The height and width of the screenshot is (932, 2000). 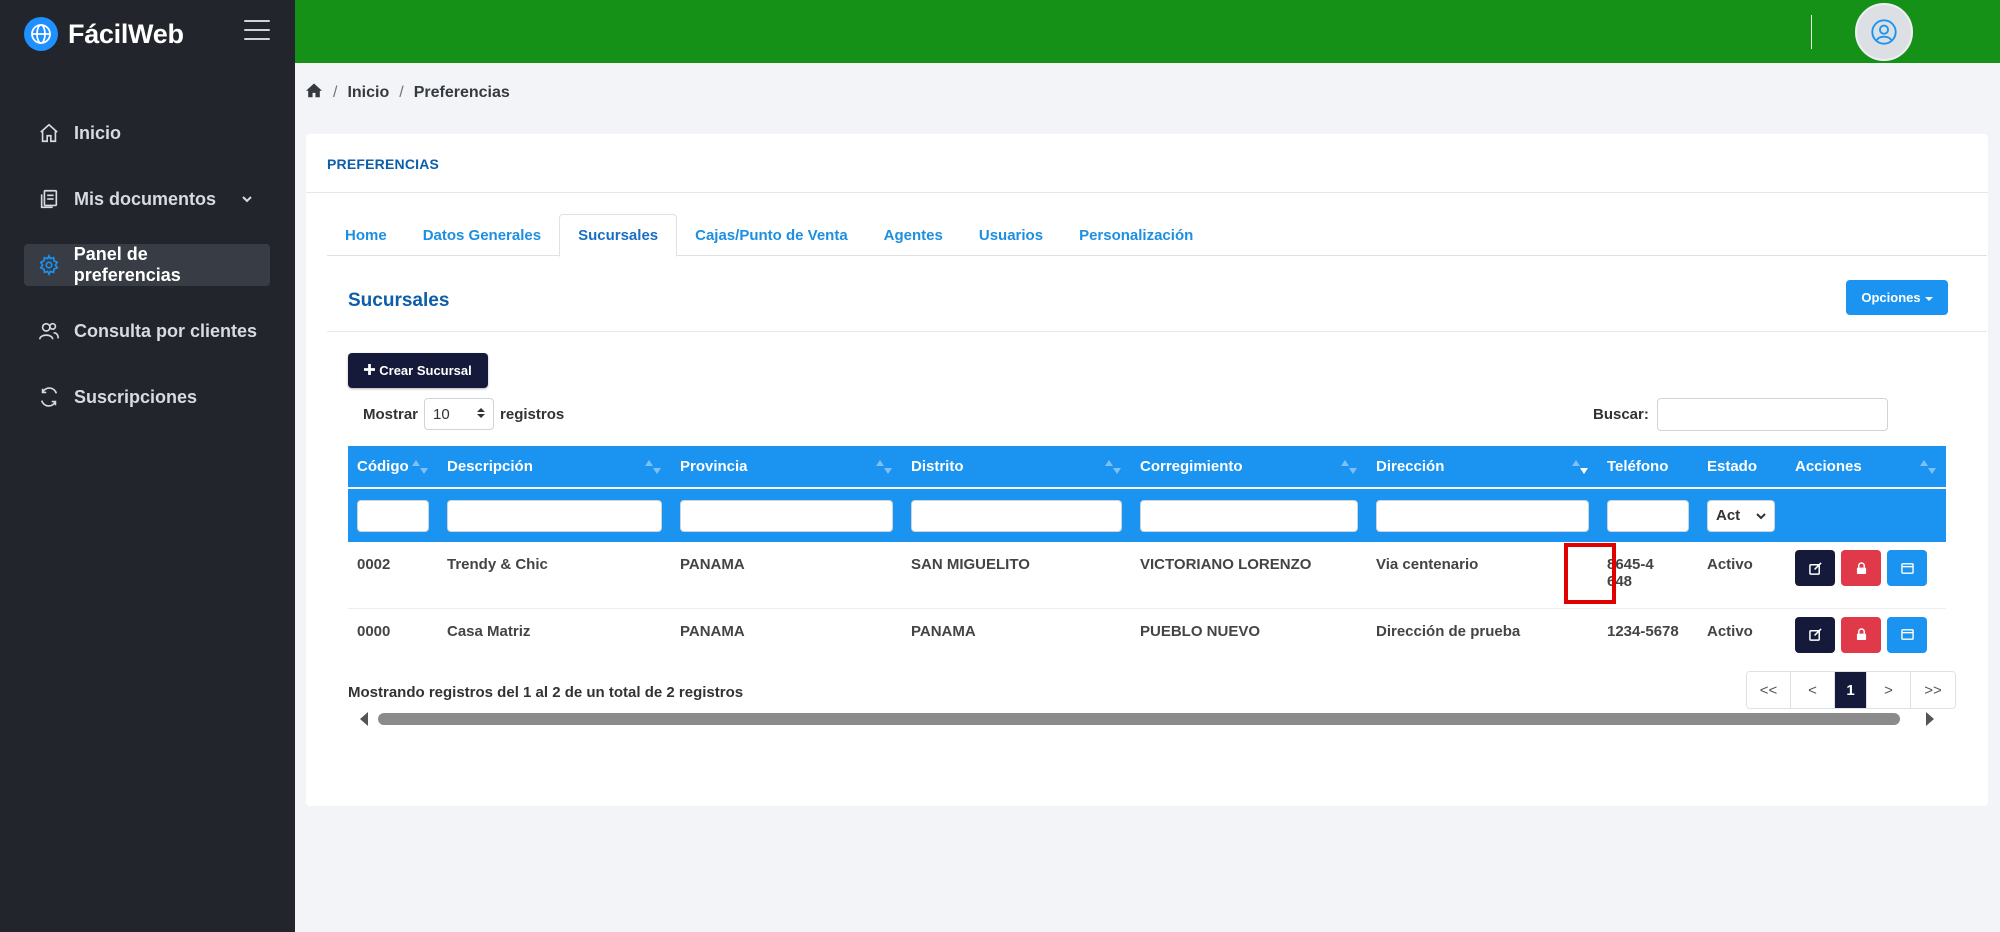 What do you see at coordinates (554, 575) in the screenshot?
I see `cell-descripcion: Trendy & Chic` at bounding box center [554, 575].